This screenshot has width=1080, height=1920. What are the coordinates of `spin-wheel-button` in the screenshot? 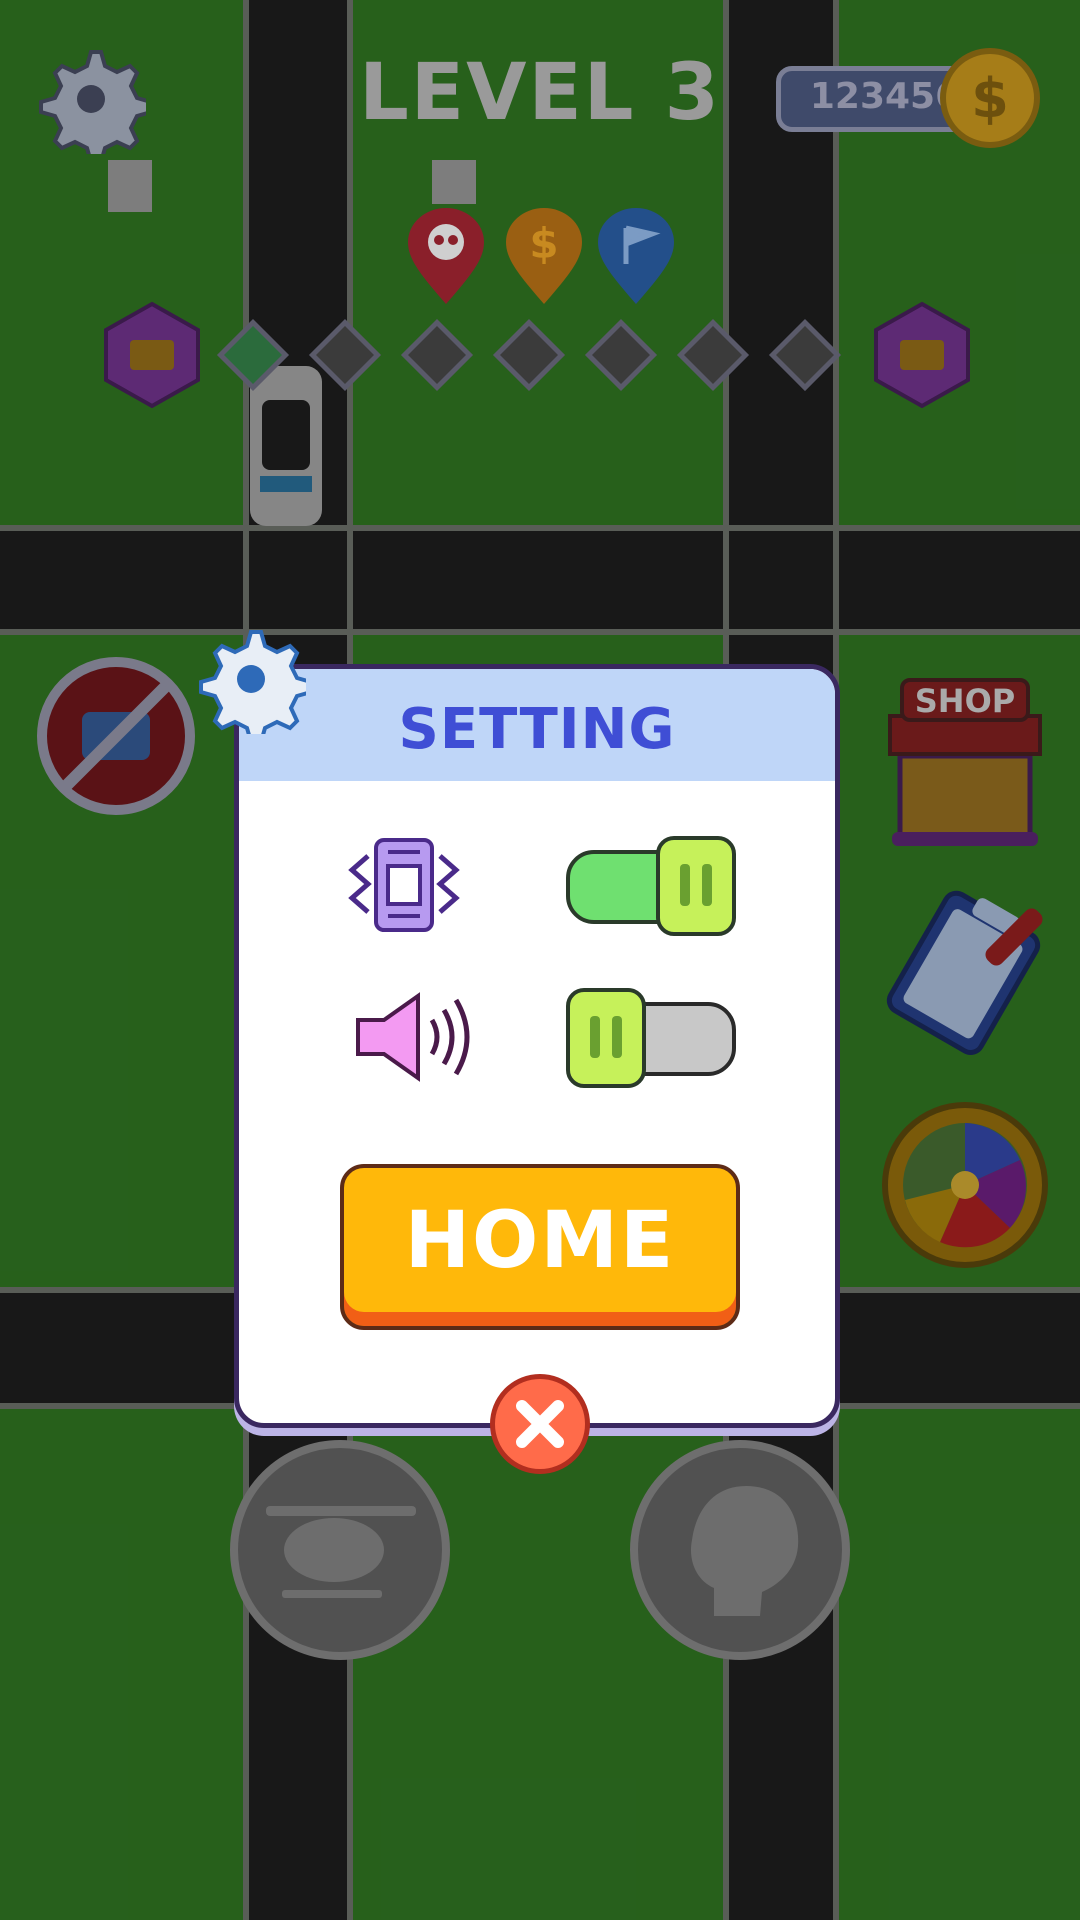 It's located at (965, 1185).